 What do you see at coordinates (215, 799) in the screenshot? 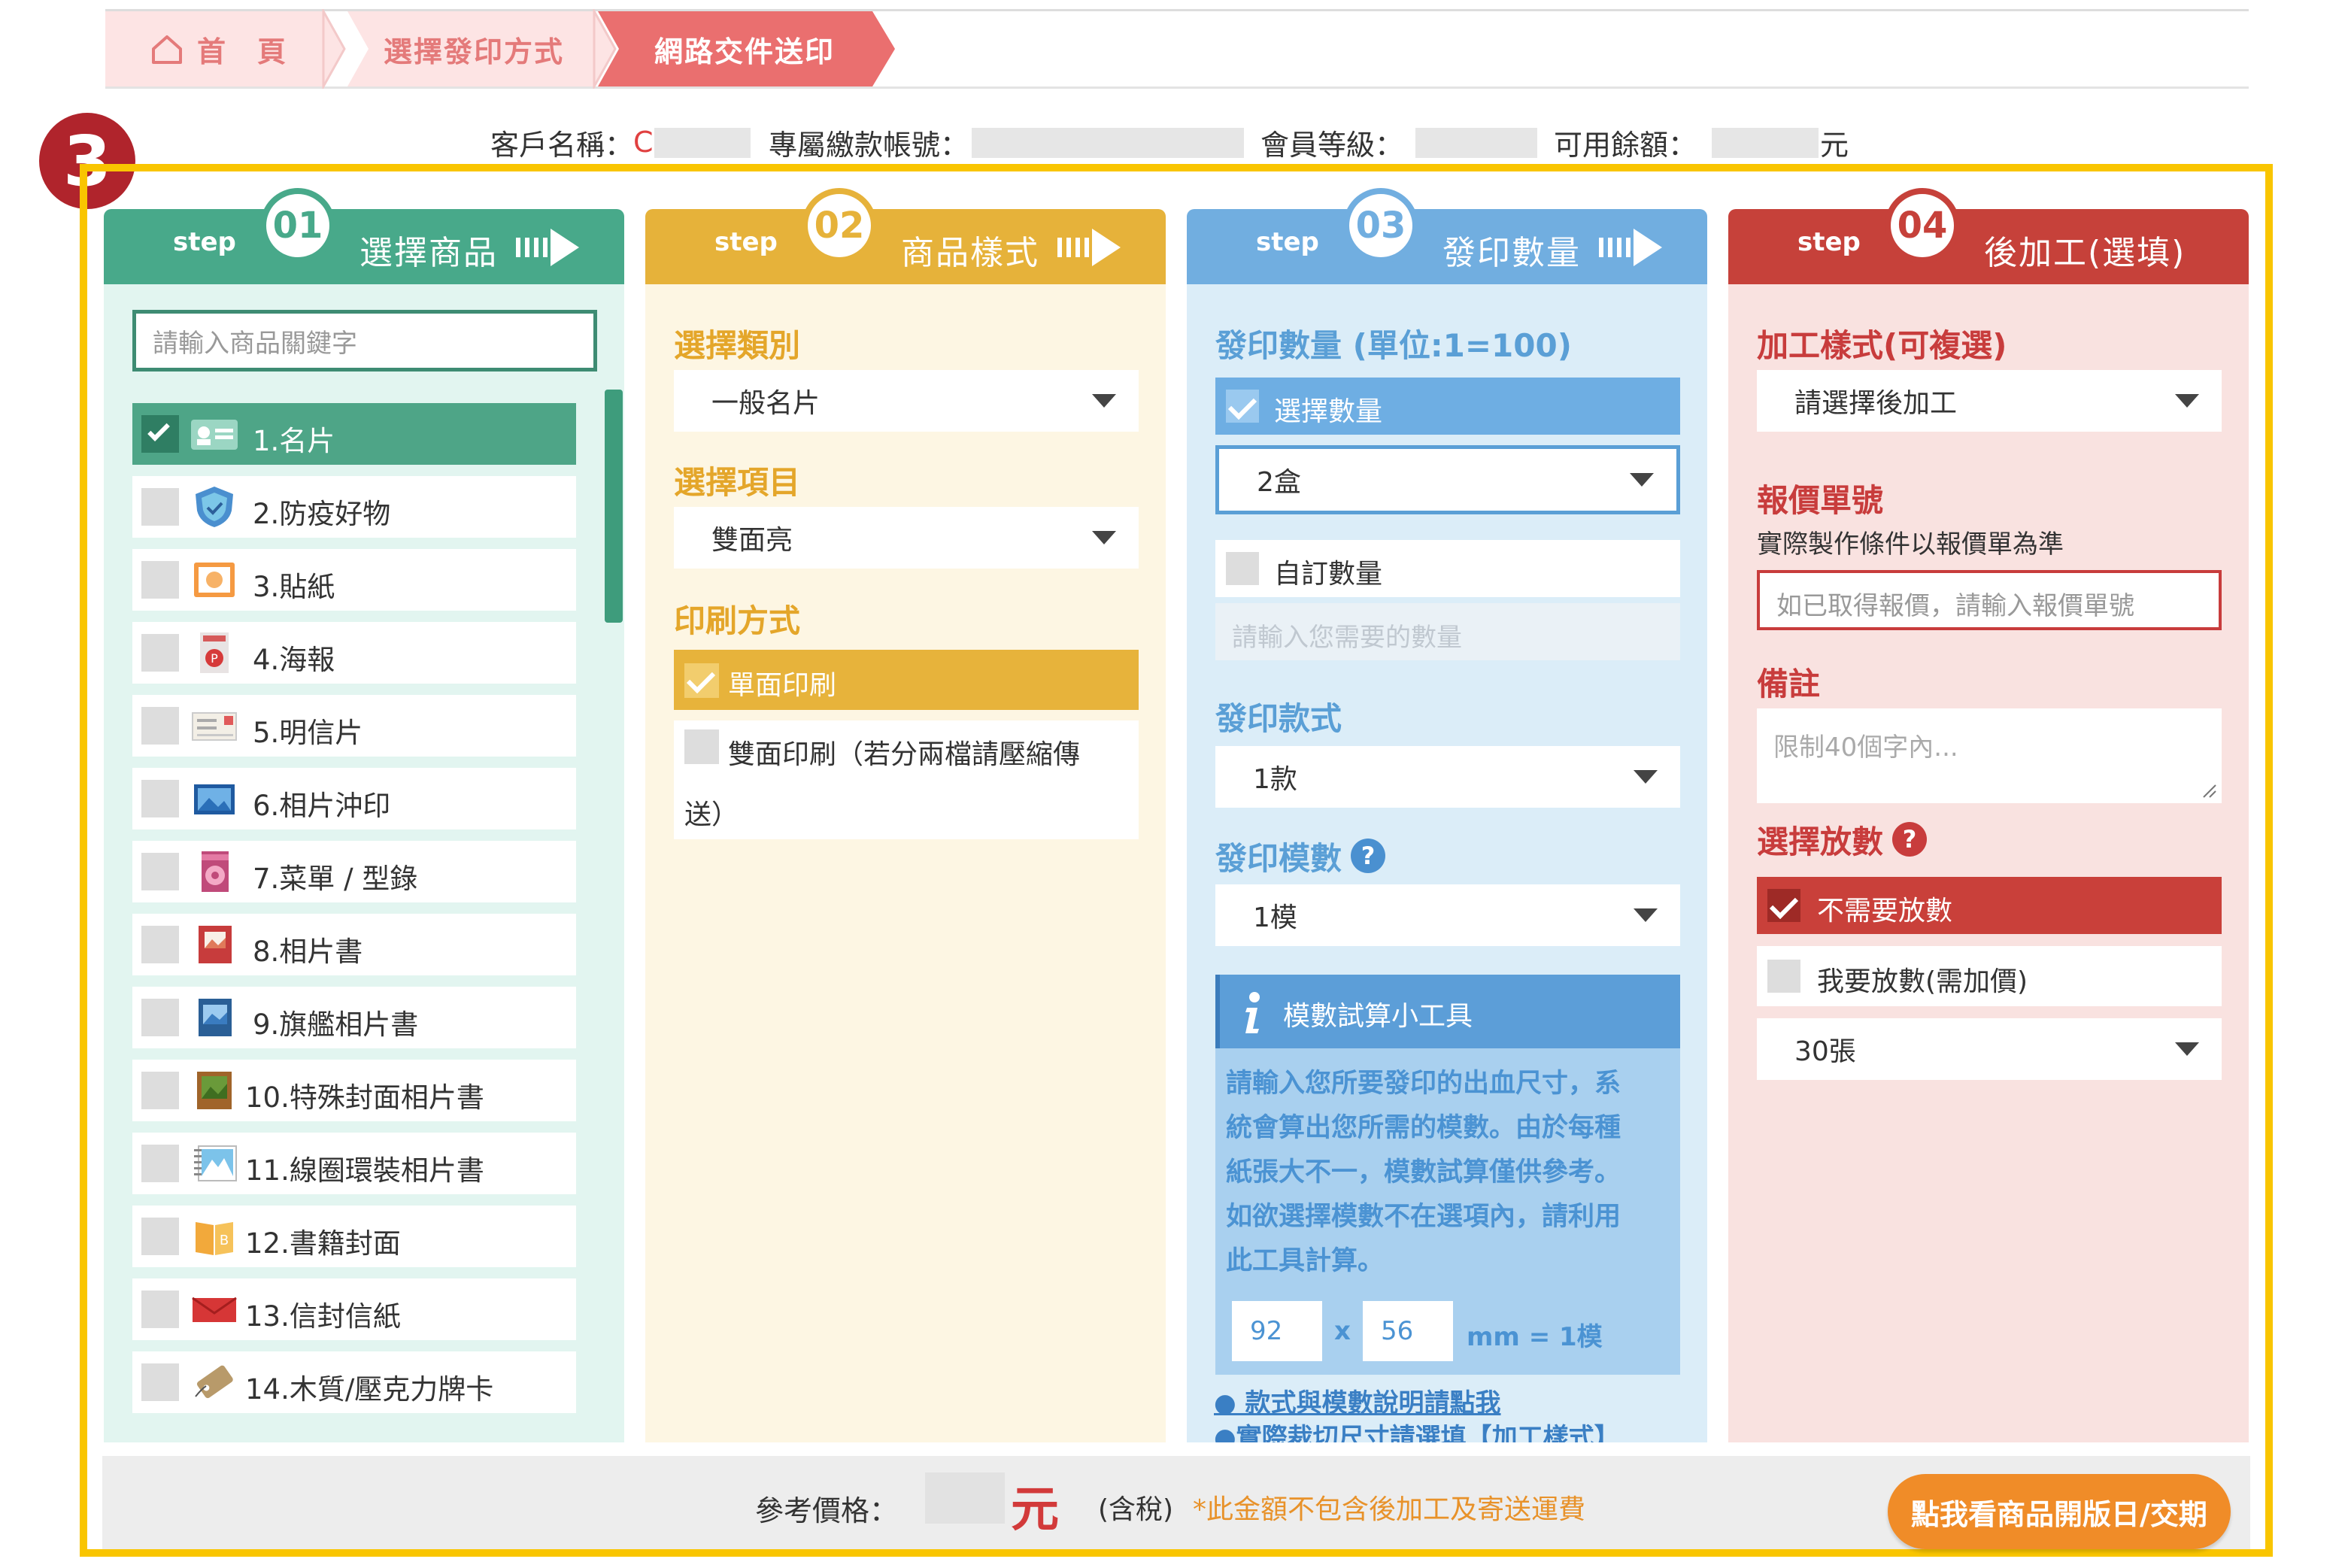
I see `photo-icon` at bounding box center [215, 799].